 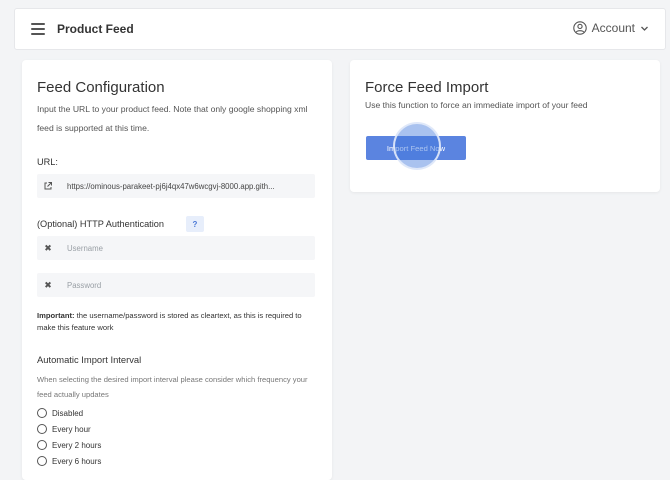 I want to click on interval-option-label: Disabled, so click(x=68, y=413).